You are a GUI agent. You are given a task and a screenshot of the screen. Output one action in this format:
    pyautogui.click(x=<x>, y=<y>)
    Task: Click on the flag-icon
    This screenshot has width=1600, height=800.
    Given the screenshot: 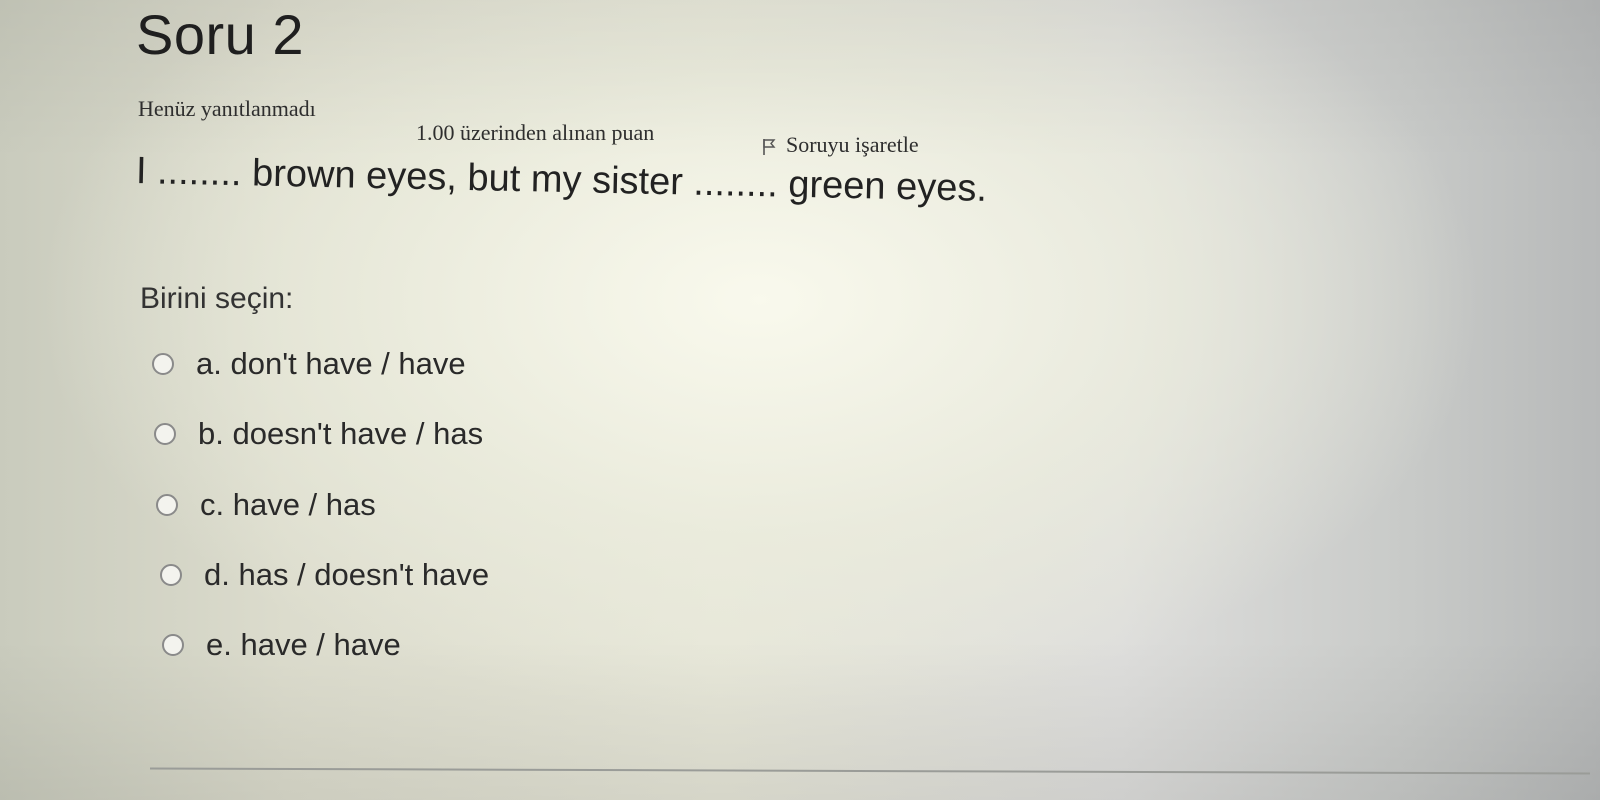 What is the action you would take?
    pyautogui.click(x=769, y=146)
    